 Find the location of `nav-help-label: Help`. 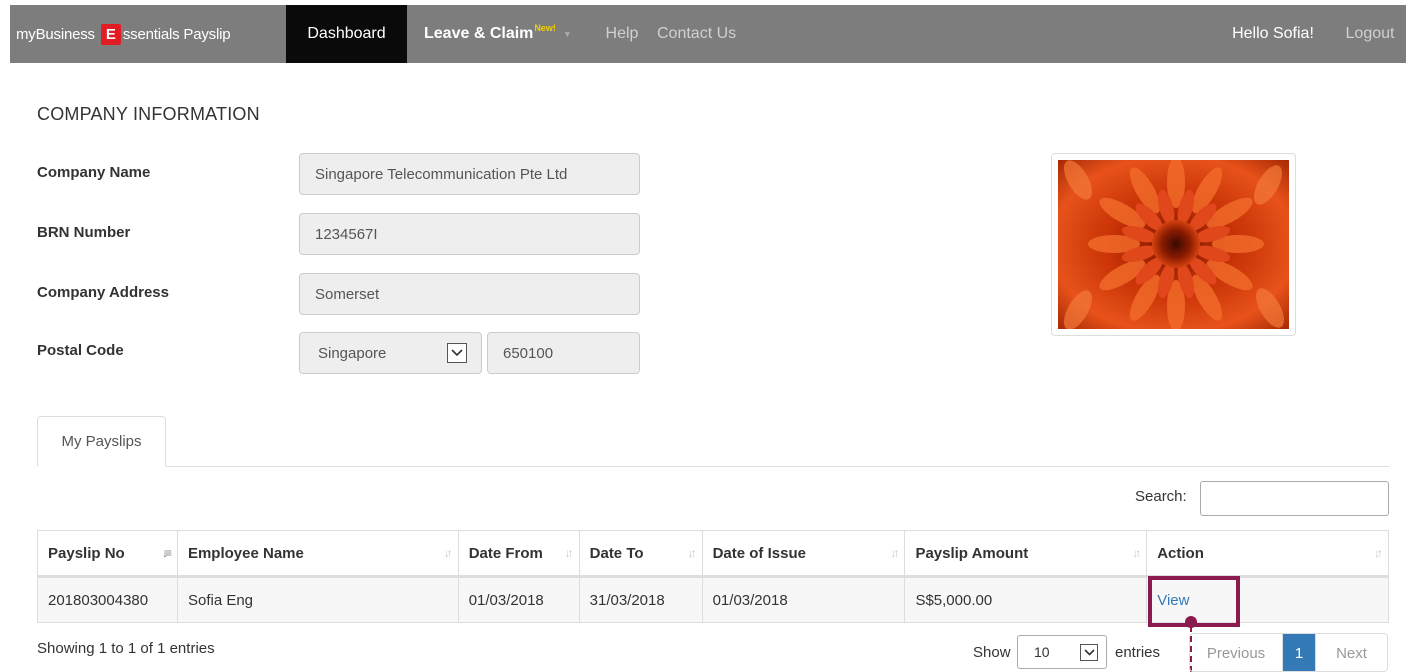

nav-help-label: Help is located at coordinates (622, 33).